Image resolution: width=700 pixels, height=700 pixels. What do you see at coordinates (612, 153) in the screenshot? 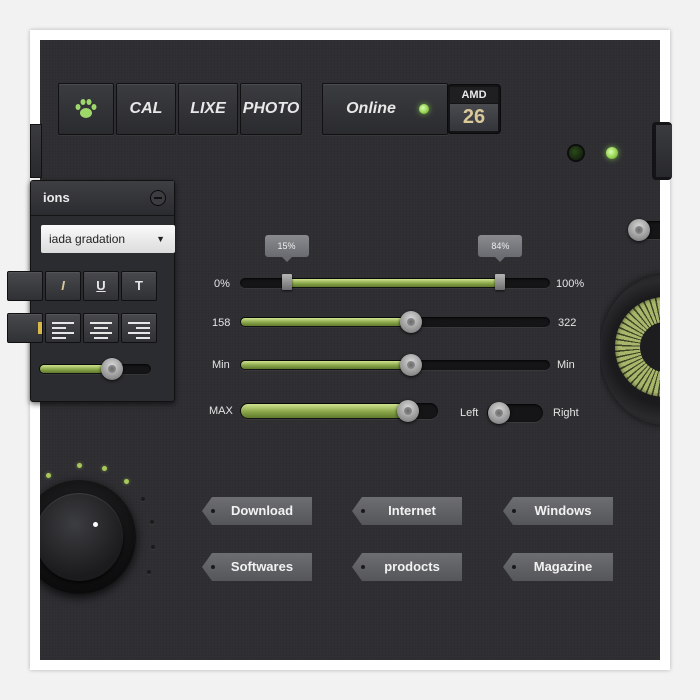
I see `led-on-indicator` at bounding box center [612, 153].